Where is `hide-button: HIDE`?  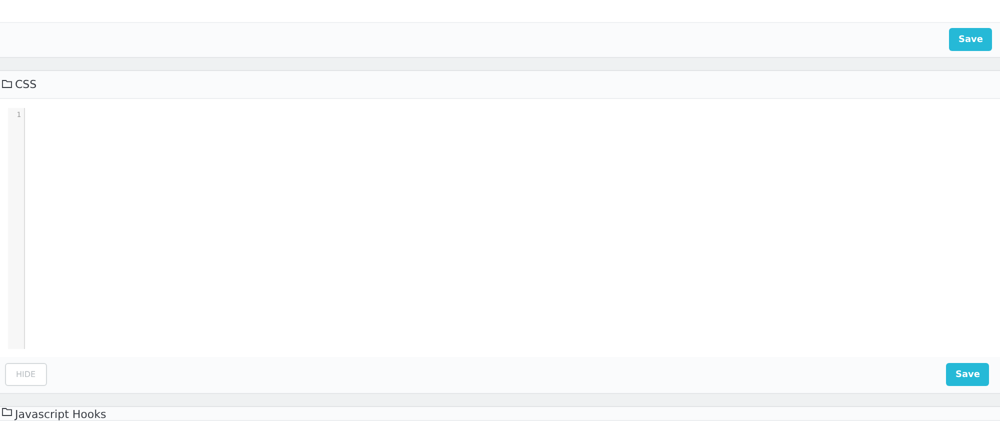
hide-button: HIDE is located at coordinates (26, 374).